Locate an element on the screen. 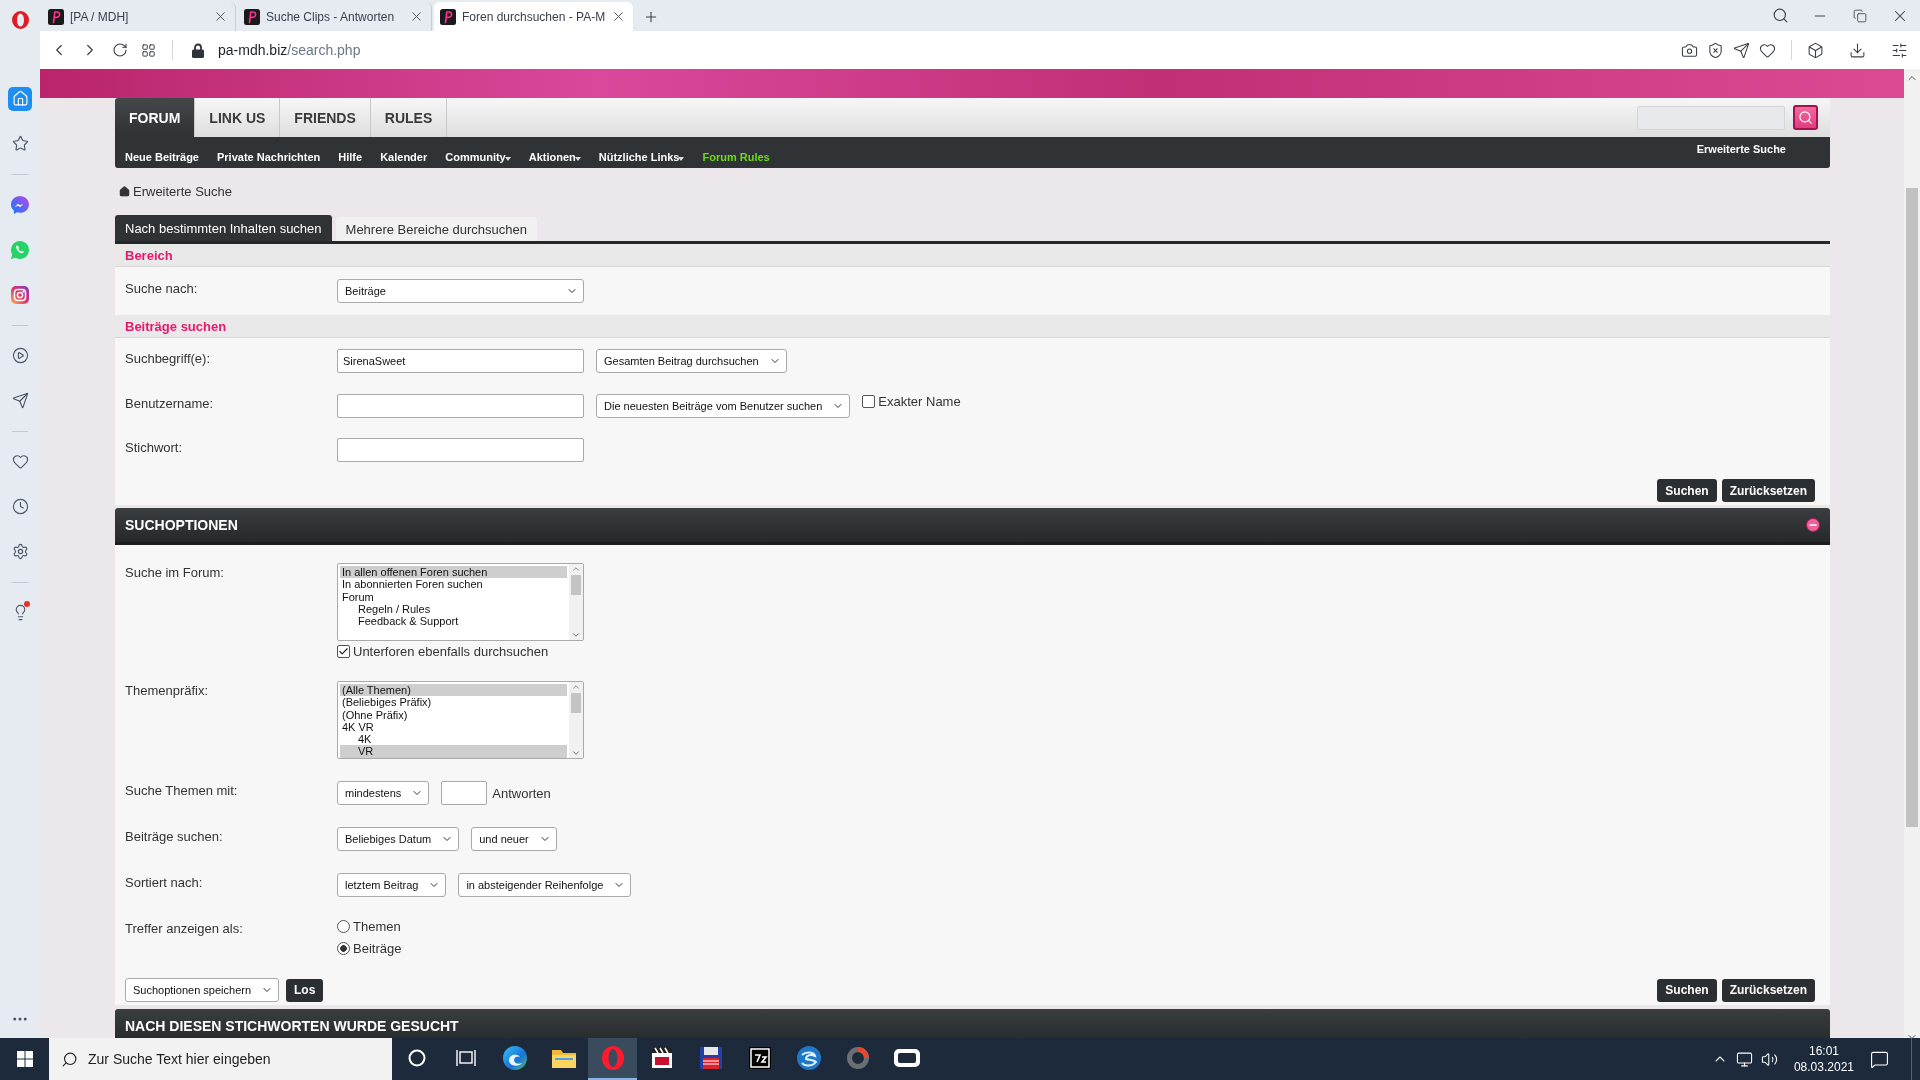 This screenshot has height=1080, width=1920. search-button is located at coordinates (1805, 117).